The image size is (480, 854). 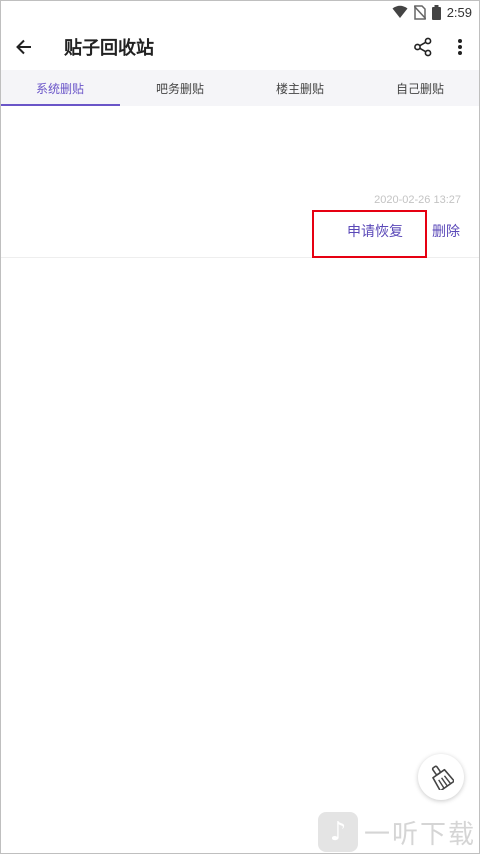 I want to click on arrow-left-icon, so click(x=23, y=47).